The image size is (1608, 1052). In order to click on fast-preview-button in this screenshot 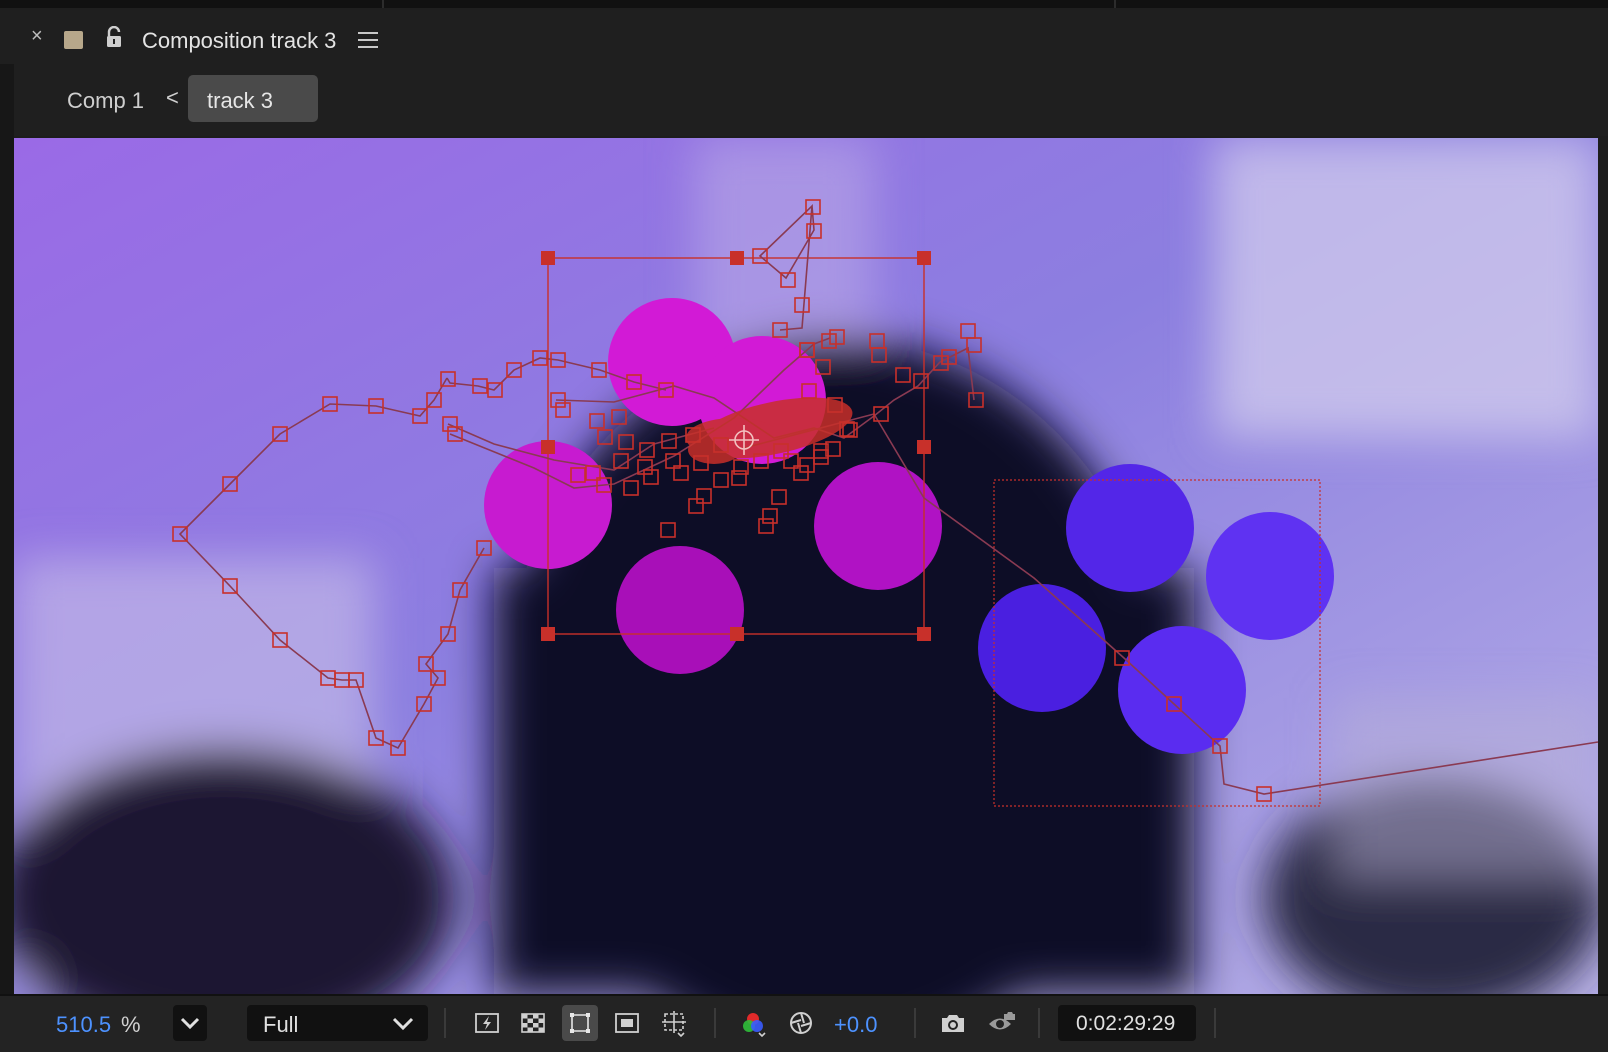, I will do `click(487, 1023)`.